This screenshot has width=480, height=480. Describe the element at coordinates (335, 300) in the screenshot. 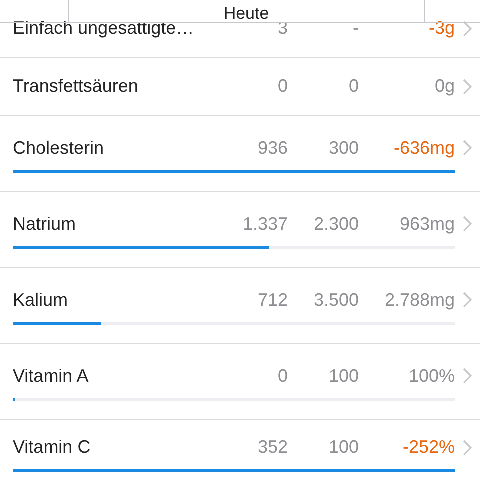

I see `goal-value: 3.500` at that location.